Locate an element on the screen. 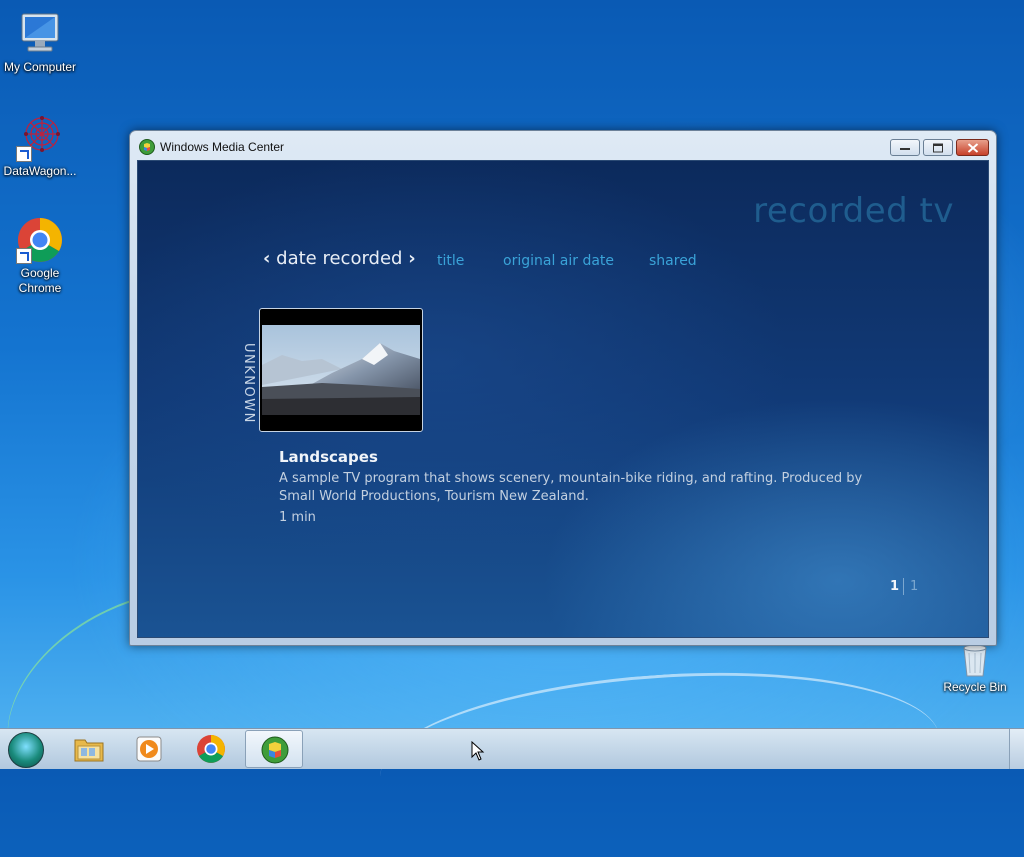 The height and width of the screenshot is (857, 1024). sort-option-shared: shared is located at coordinates (673, 261).